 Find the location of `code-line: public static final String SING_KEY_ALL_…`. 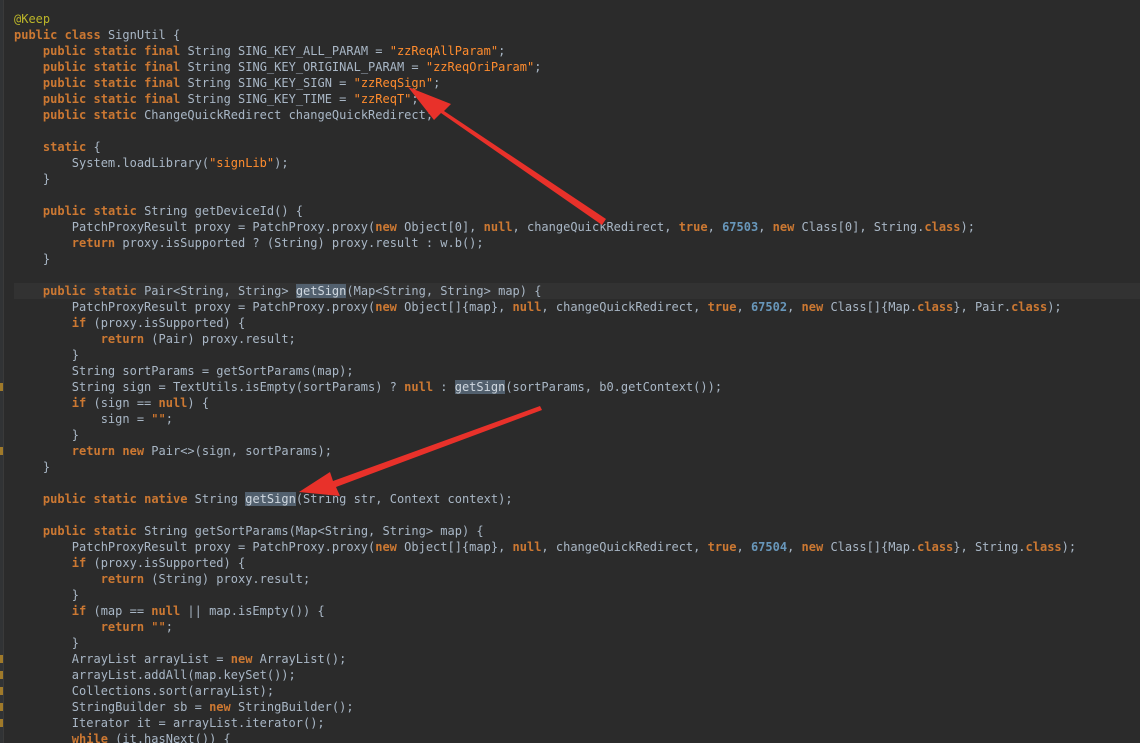

code-line: public static final String SING_KEY_ALL_… is located at coordinates (577, 51).